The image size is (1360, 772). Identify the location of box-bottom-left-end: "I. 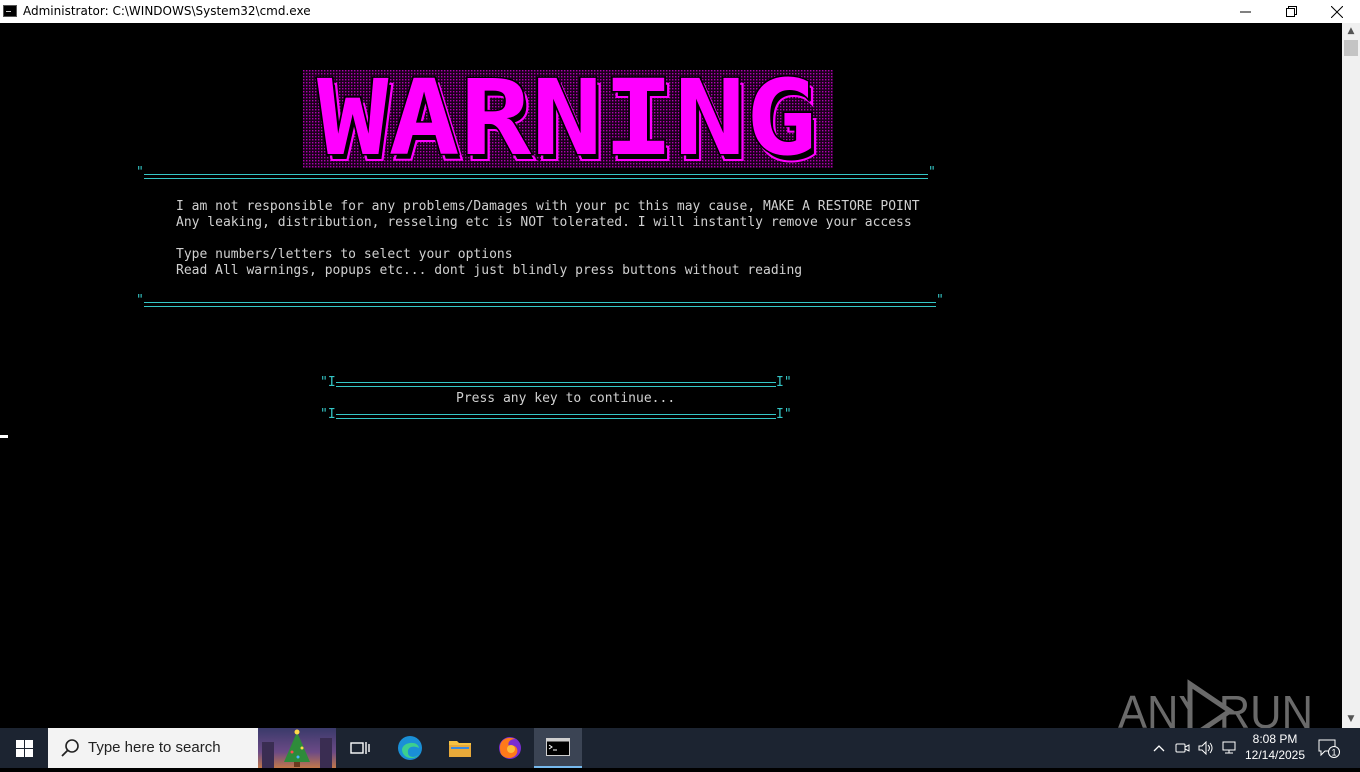
(328, 414).